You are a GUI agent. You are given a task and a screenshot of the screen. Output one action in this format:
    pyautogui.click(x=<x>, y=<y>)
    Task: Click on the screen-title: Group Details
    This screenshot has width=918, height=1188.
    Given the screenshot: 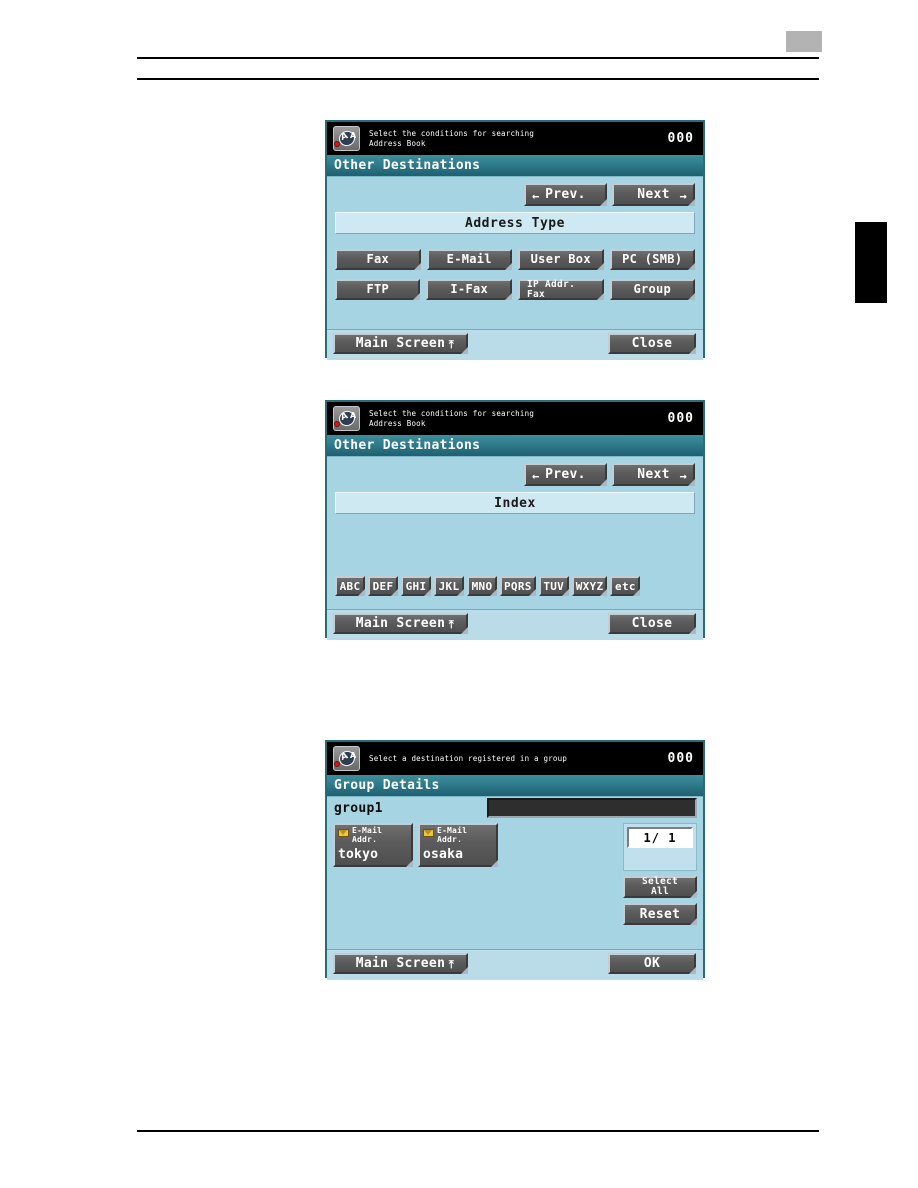 What is the action you would take?
    pyautogui.click(x=387, y=785)
    